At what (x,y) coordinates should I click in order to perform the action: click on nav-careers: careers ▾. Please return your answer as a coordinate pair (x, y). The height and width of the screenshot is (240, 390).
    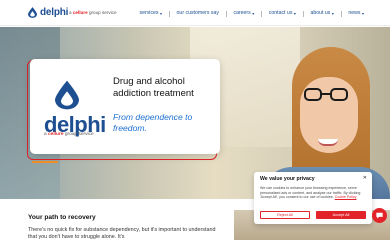
    Looking at the image, I should click on (243, 13).